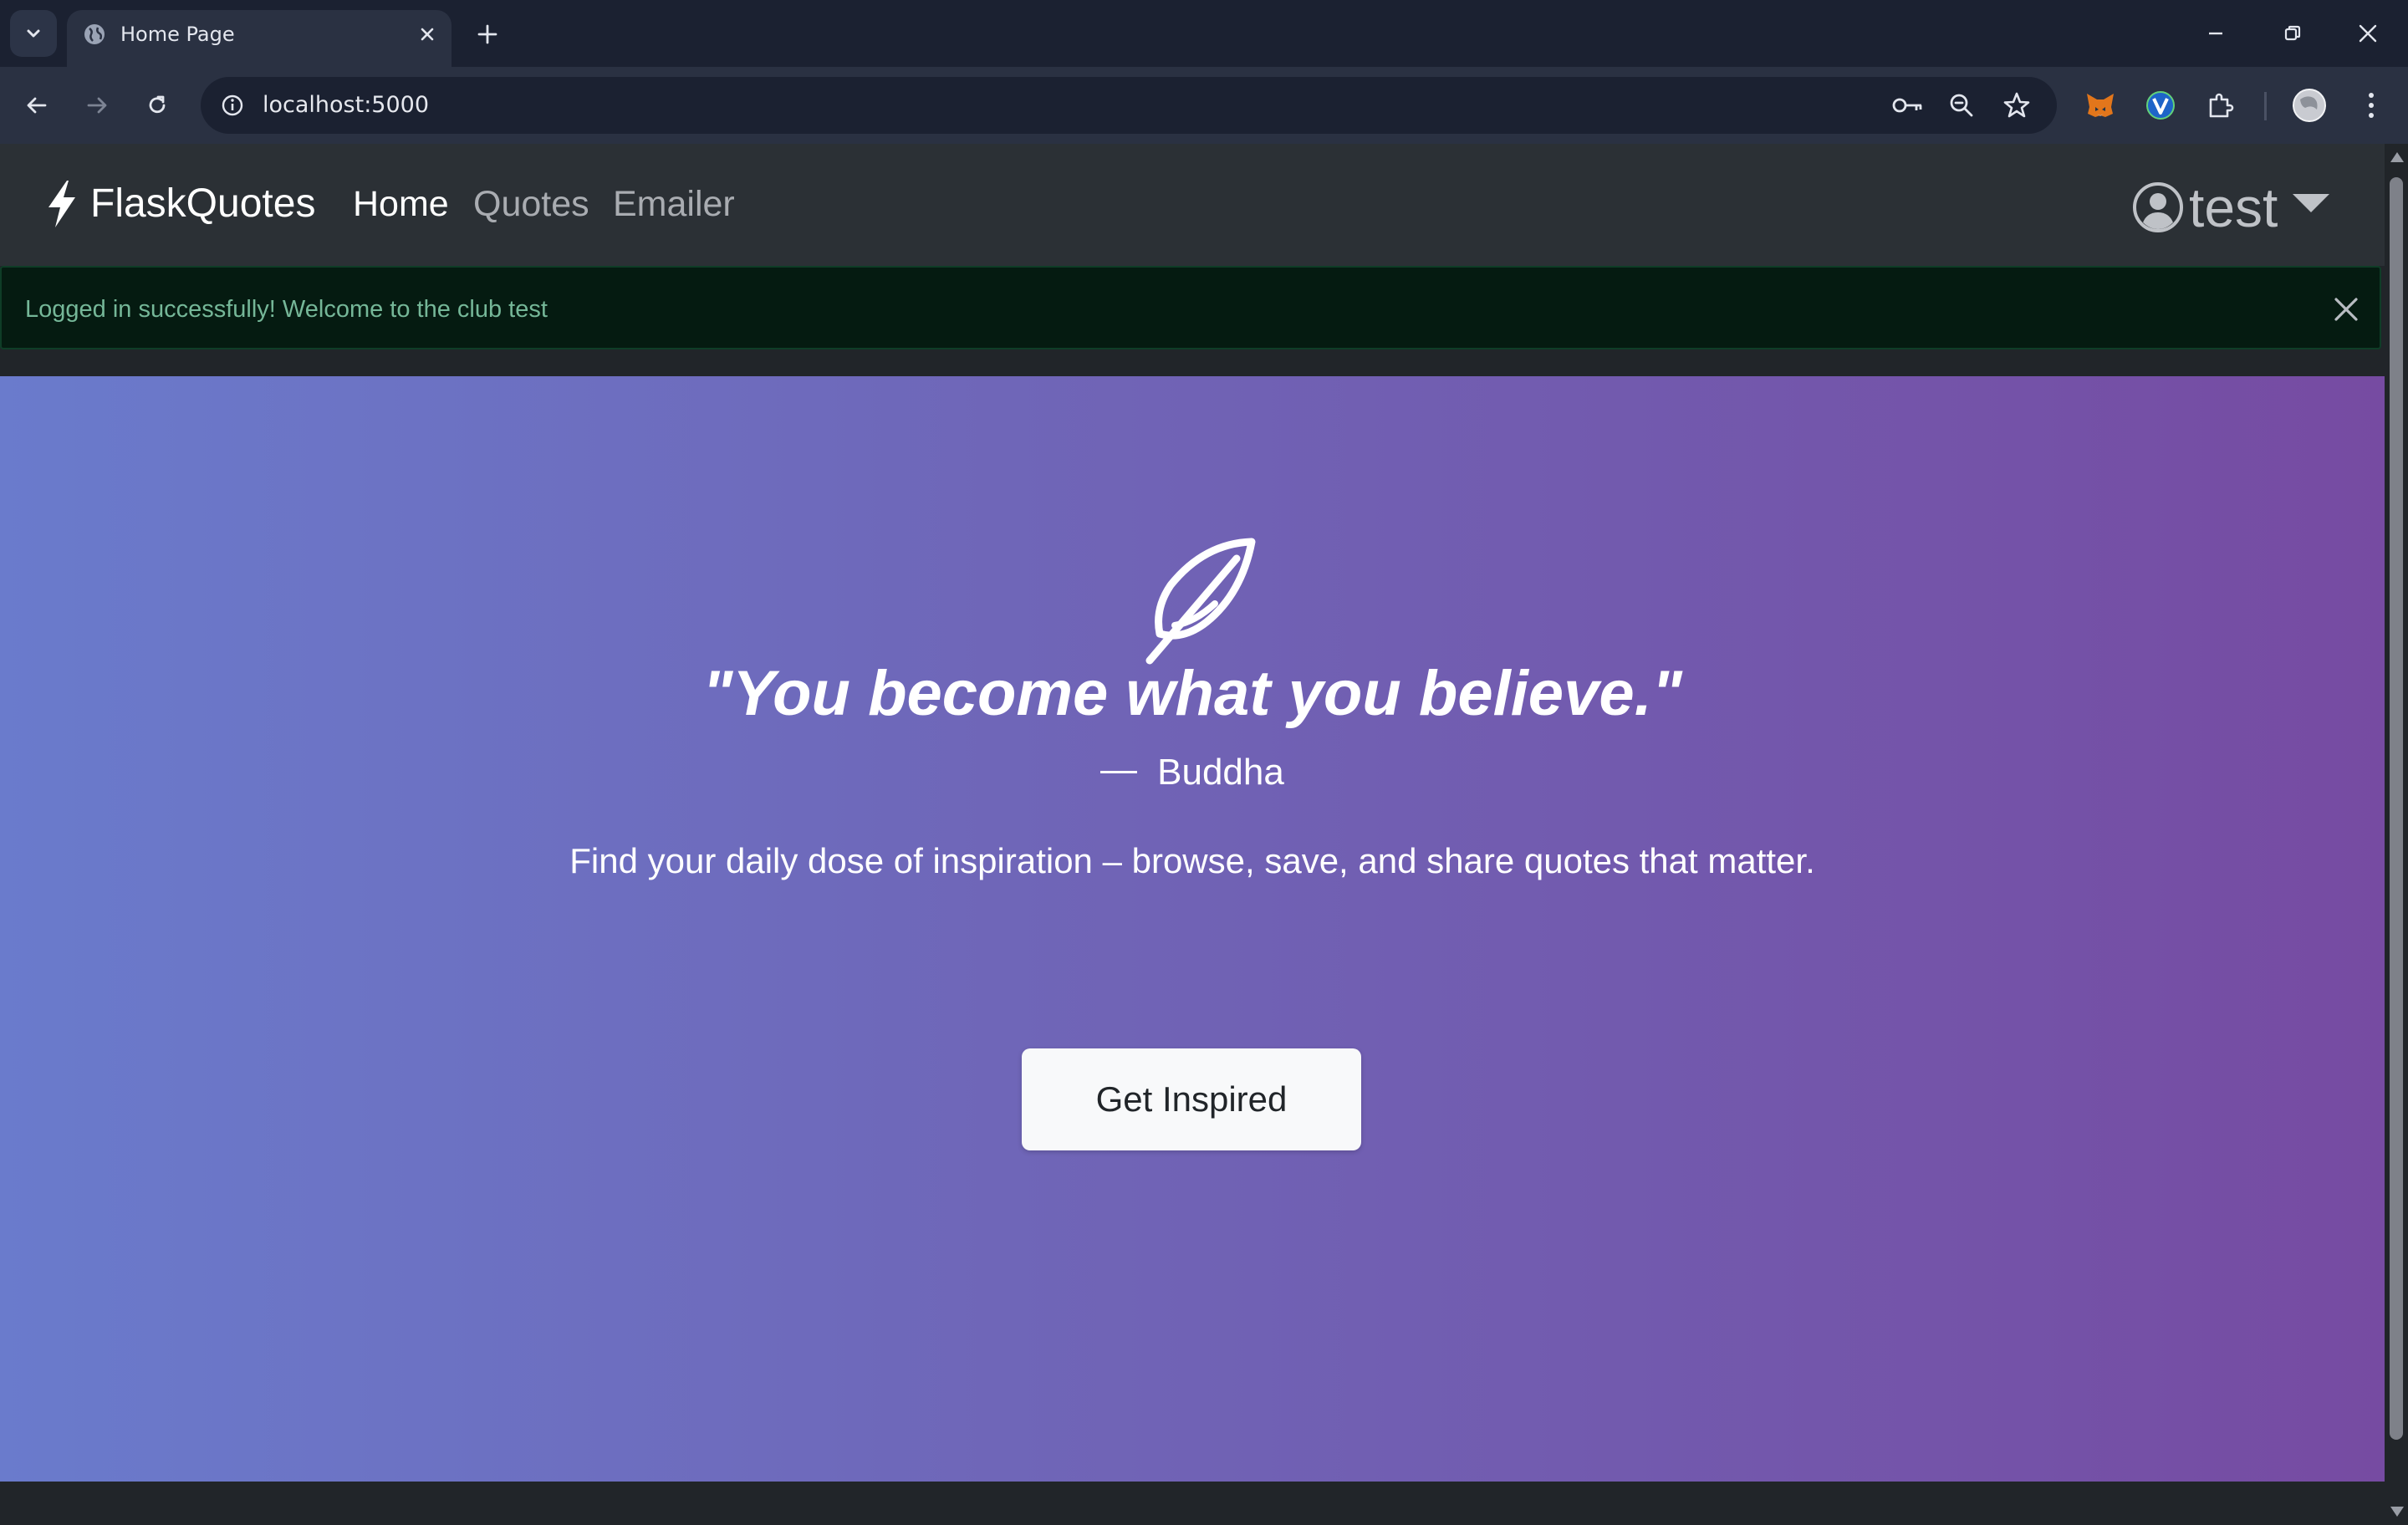 The height and width of the screenshot is (1525, 2408). What do you see at coordinates (178, 34) in the screenshot?
I see `tab-title: Home Page` at bounding box center [178, 34].